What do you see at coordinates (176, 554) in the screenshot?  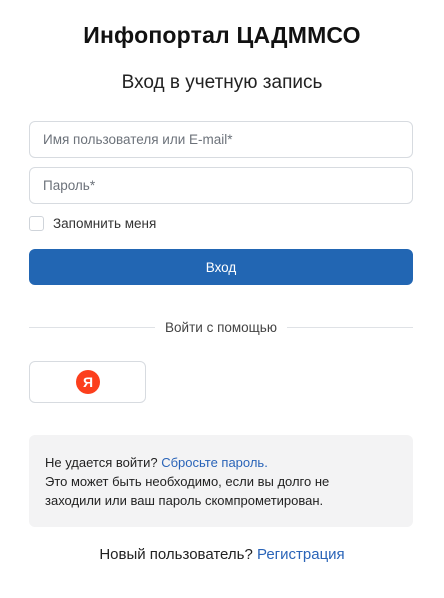 I see `new-user-text: Новый пользователь?` at bounding box center [176, 554].